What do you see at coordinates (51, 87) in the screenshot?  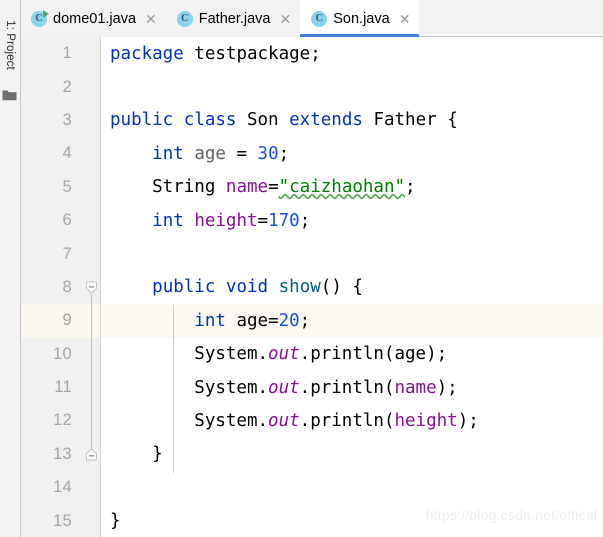 I see `line-number: 2` at bounding box center [51, 87].